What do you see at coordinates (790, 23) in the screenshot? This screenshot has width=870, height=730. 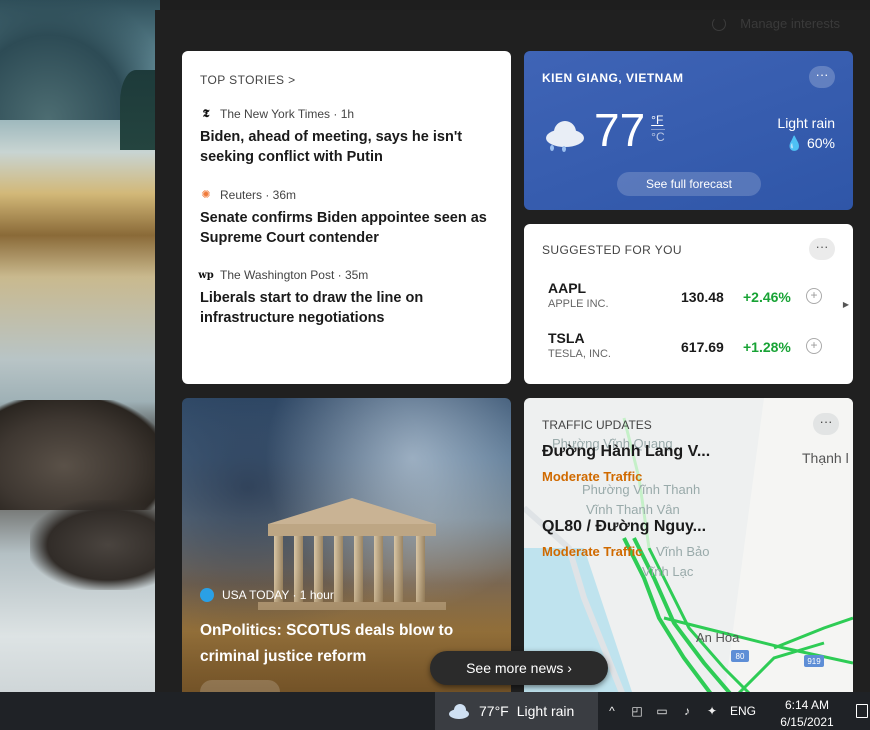 I see `manage-interests-link: Manage interests` at bounding box center [790, 23].